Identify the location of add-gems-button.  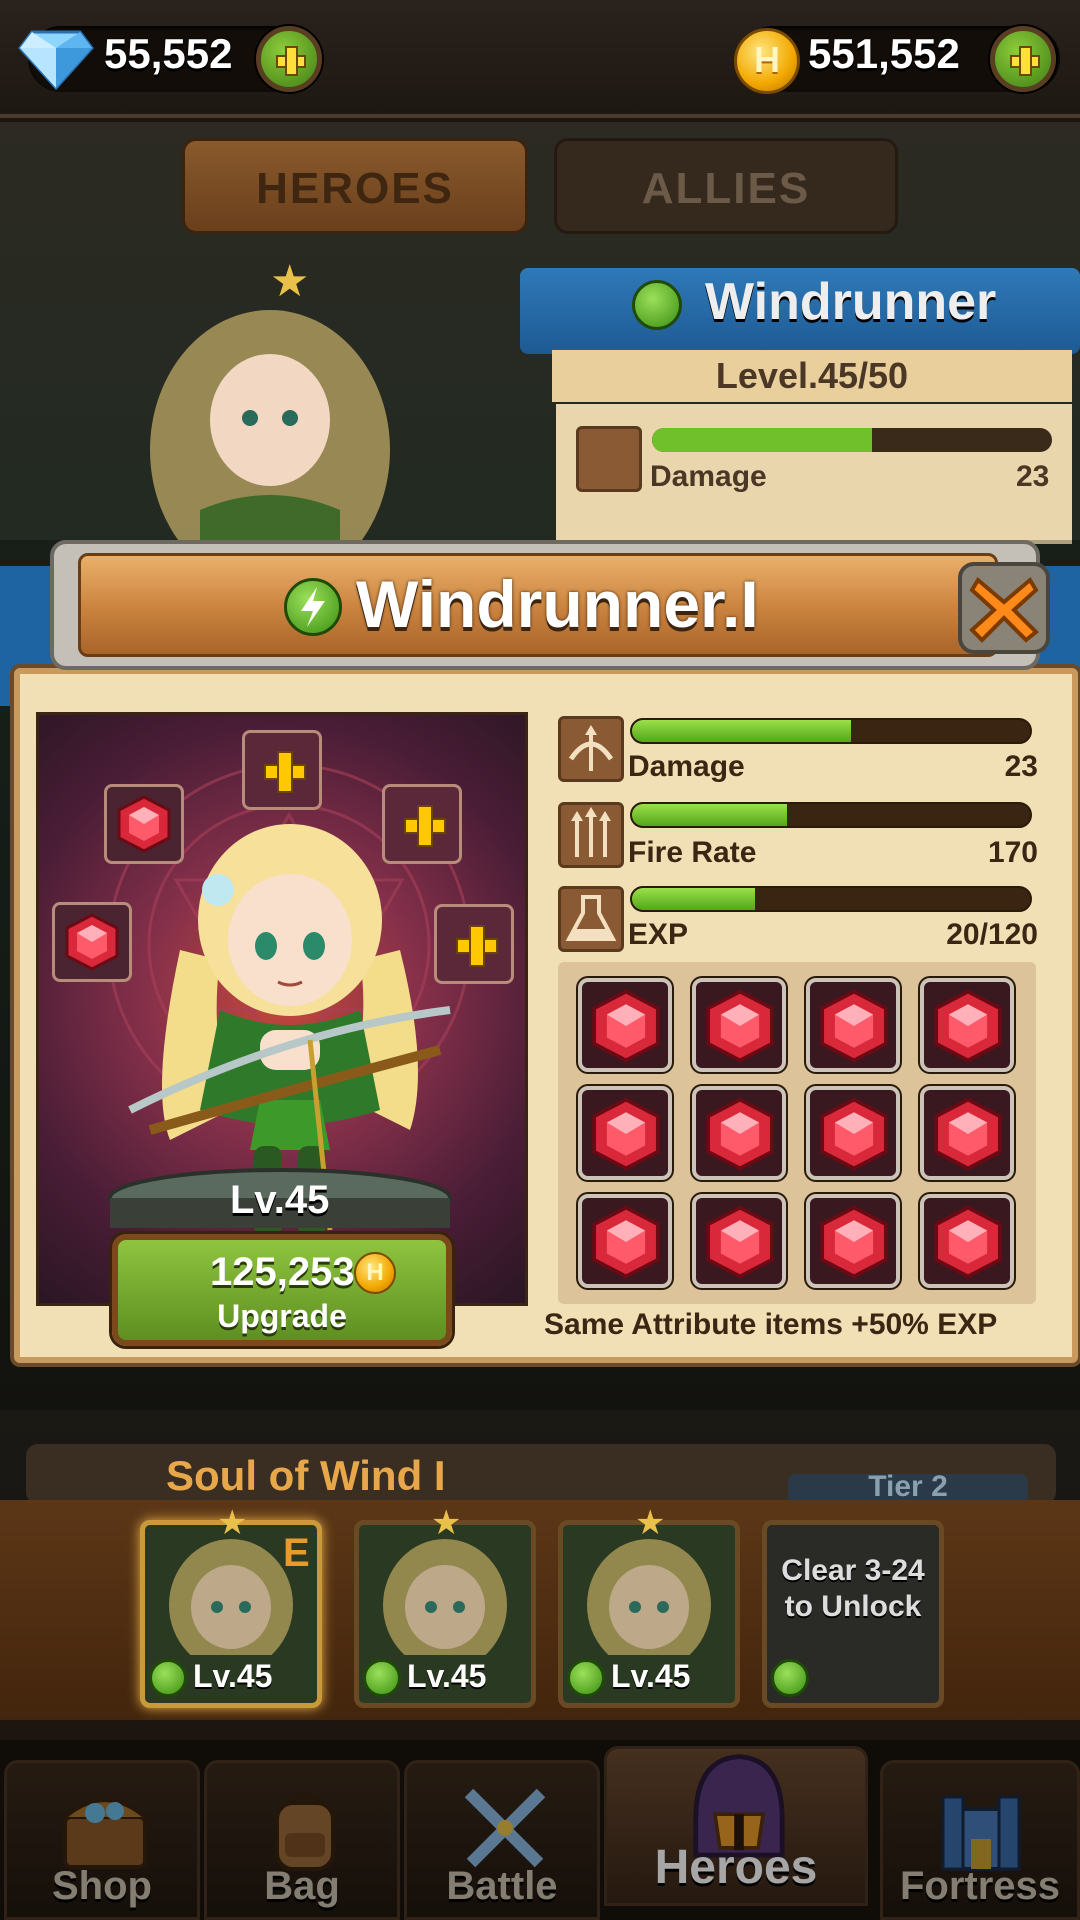
(289, 59).